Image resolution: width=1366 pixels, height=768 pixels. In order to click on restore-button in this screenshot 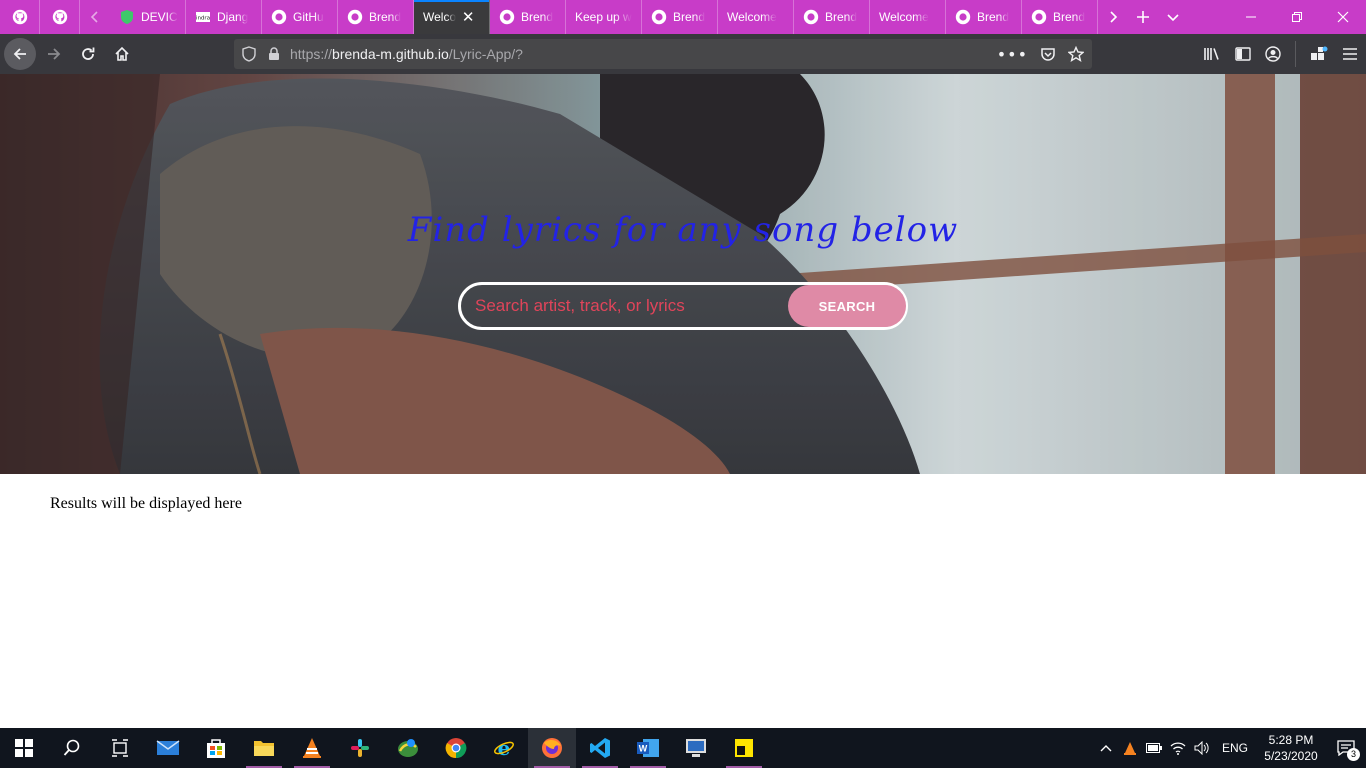, I will do `click(1297, 17)`.